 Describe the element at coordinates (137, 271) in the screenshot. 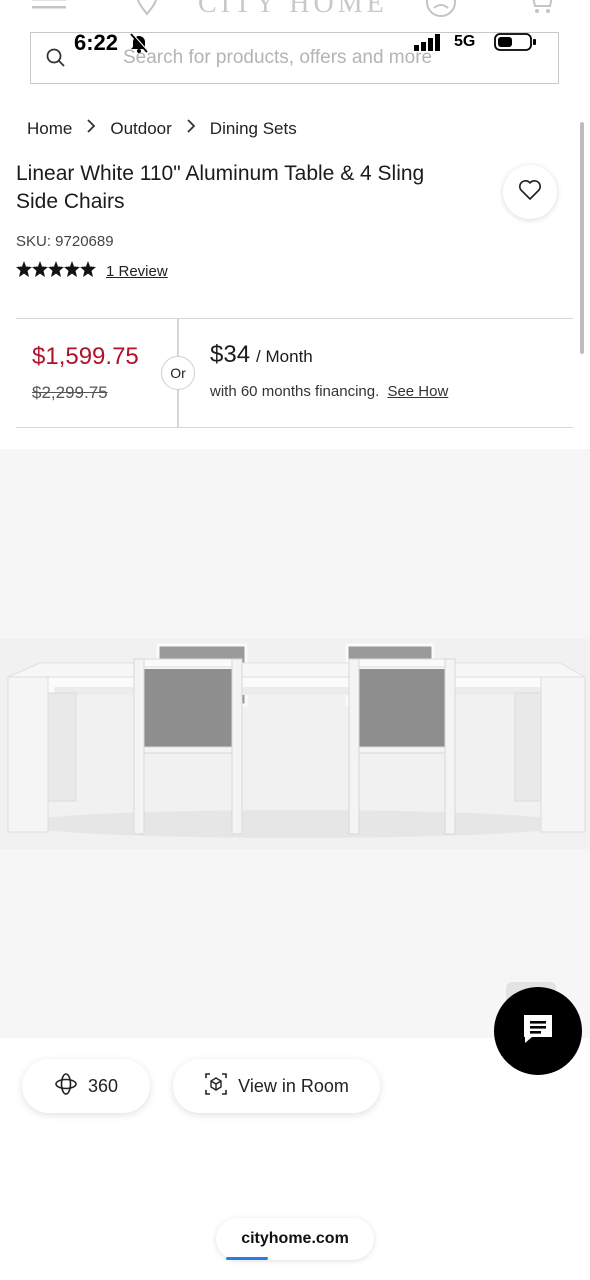

I see `reviews-link: 1 Review` at that location.